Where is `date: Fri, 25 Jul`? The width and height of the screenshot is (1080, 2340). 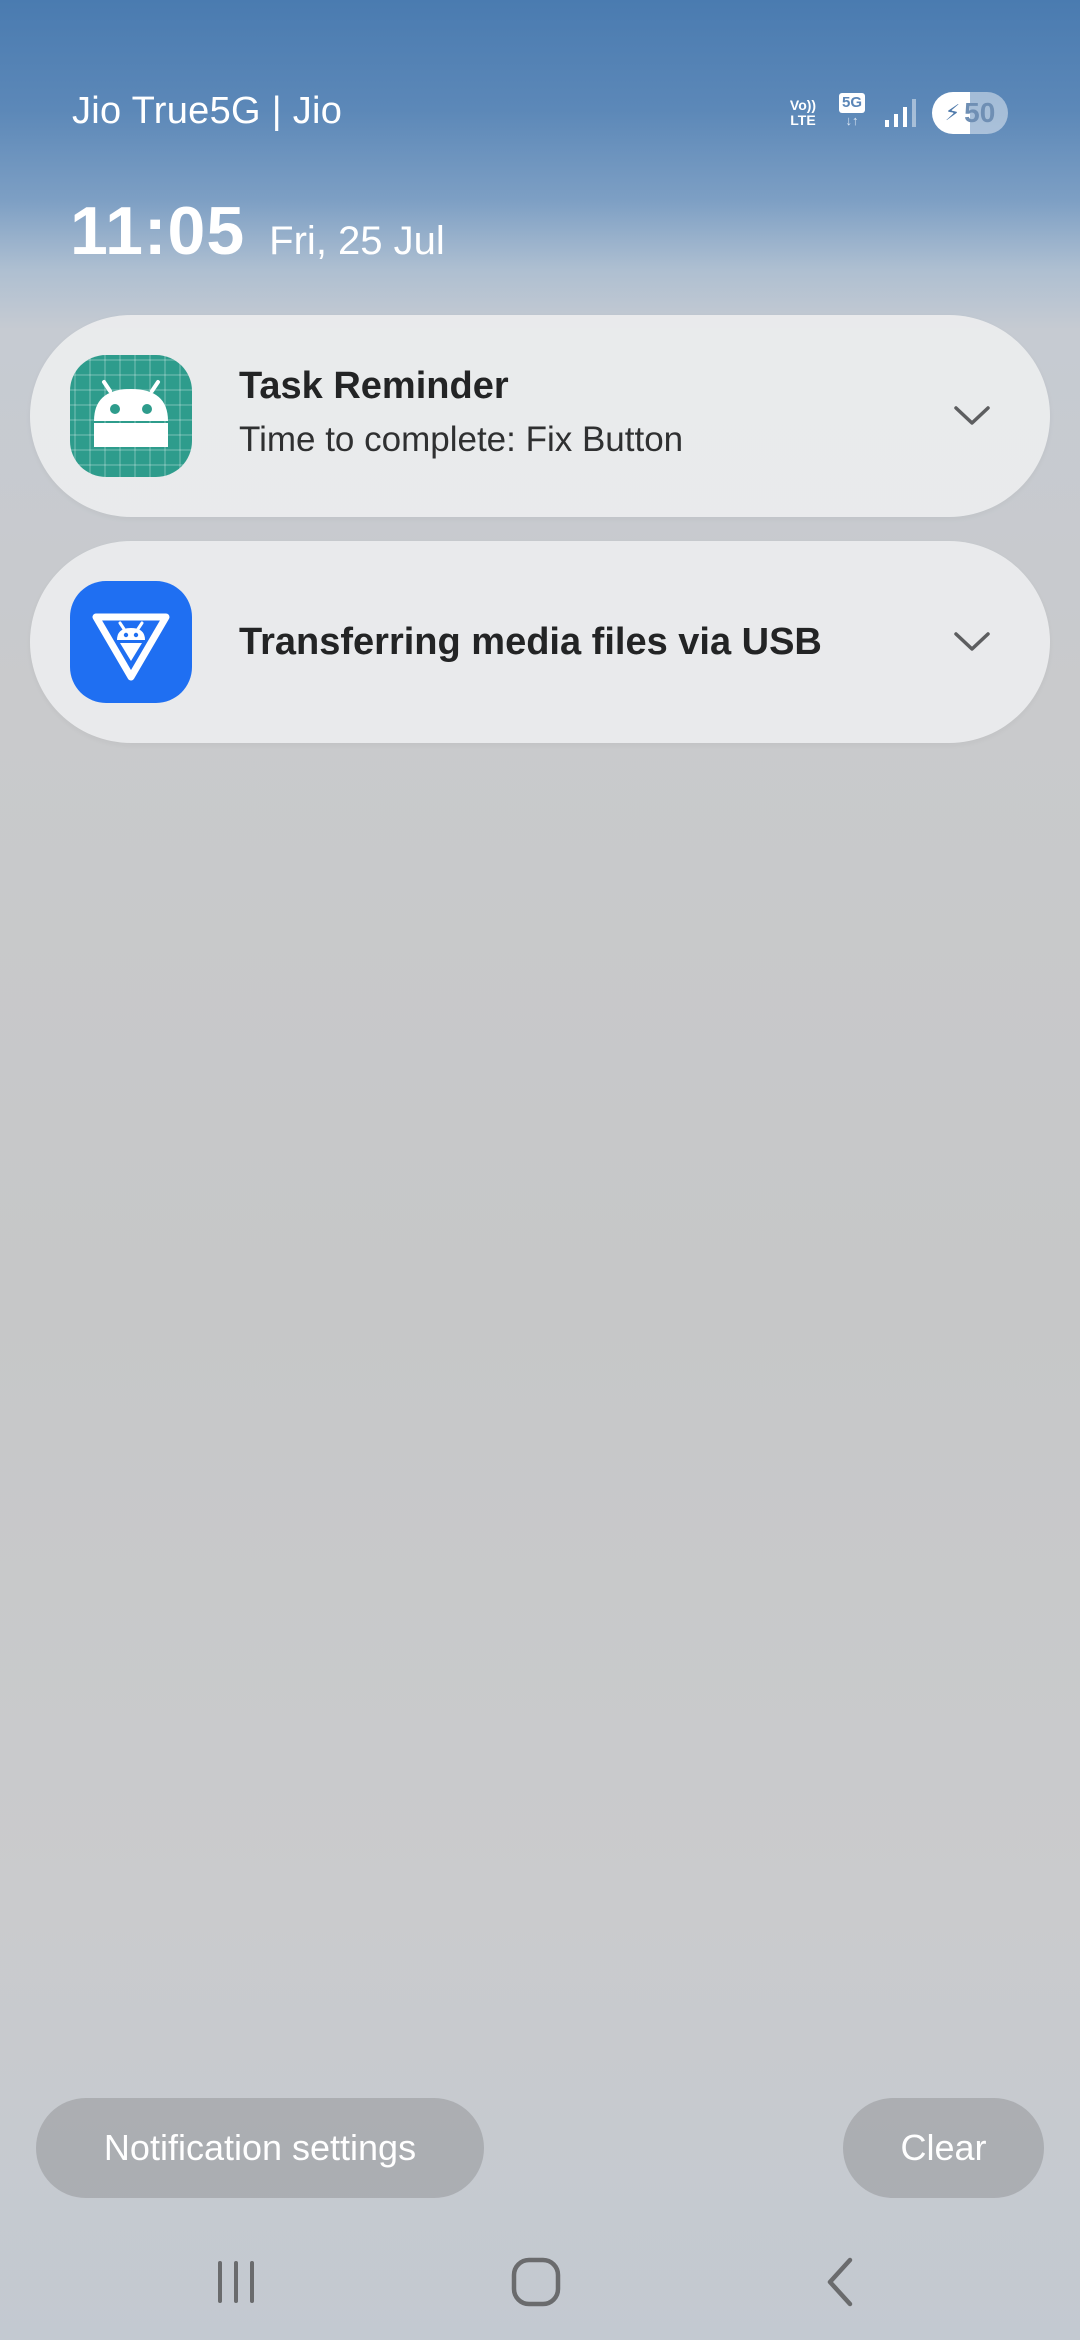 date: Fri, 25 Jul is located at coordinates (357, 241).